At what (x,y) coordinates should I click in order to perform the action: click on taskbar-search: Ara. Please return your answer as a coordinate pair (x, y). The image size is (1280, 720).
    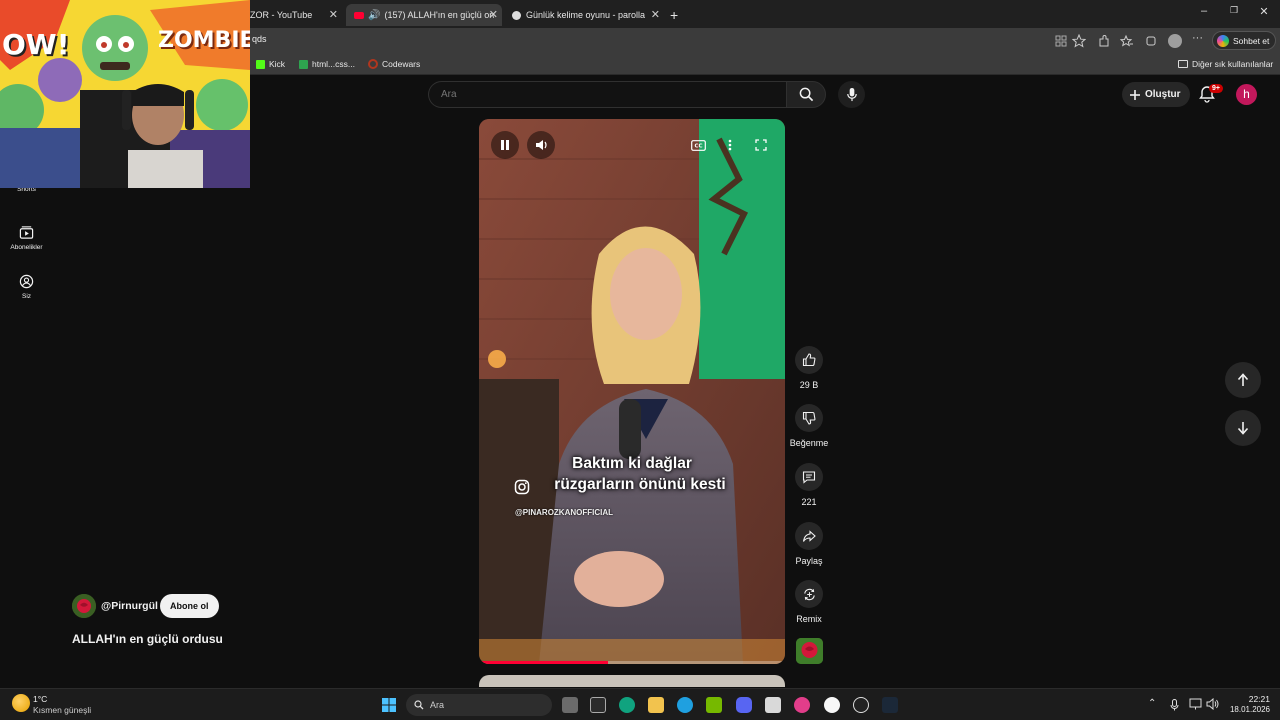
    Looking at the image, I should click on (479, 705).